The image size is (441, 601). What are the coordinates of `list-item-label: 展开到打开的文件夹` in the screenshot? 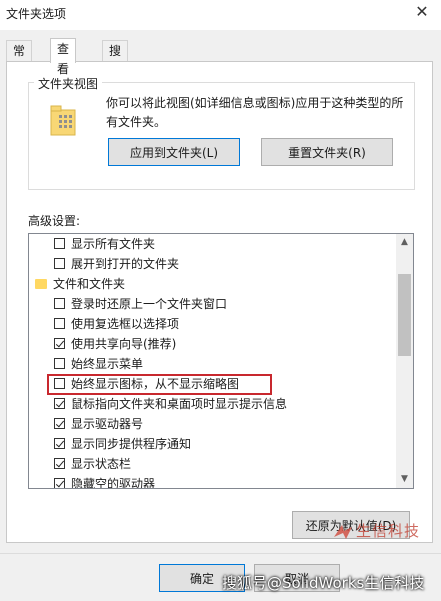 It's located at (125, 264).